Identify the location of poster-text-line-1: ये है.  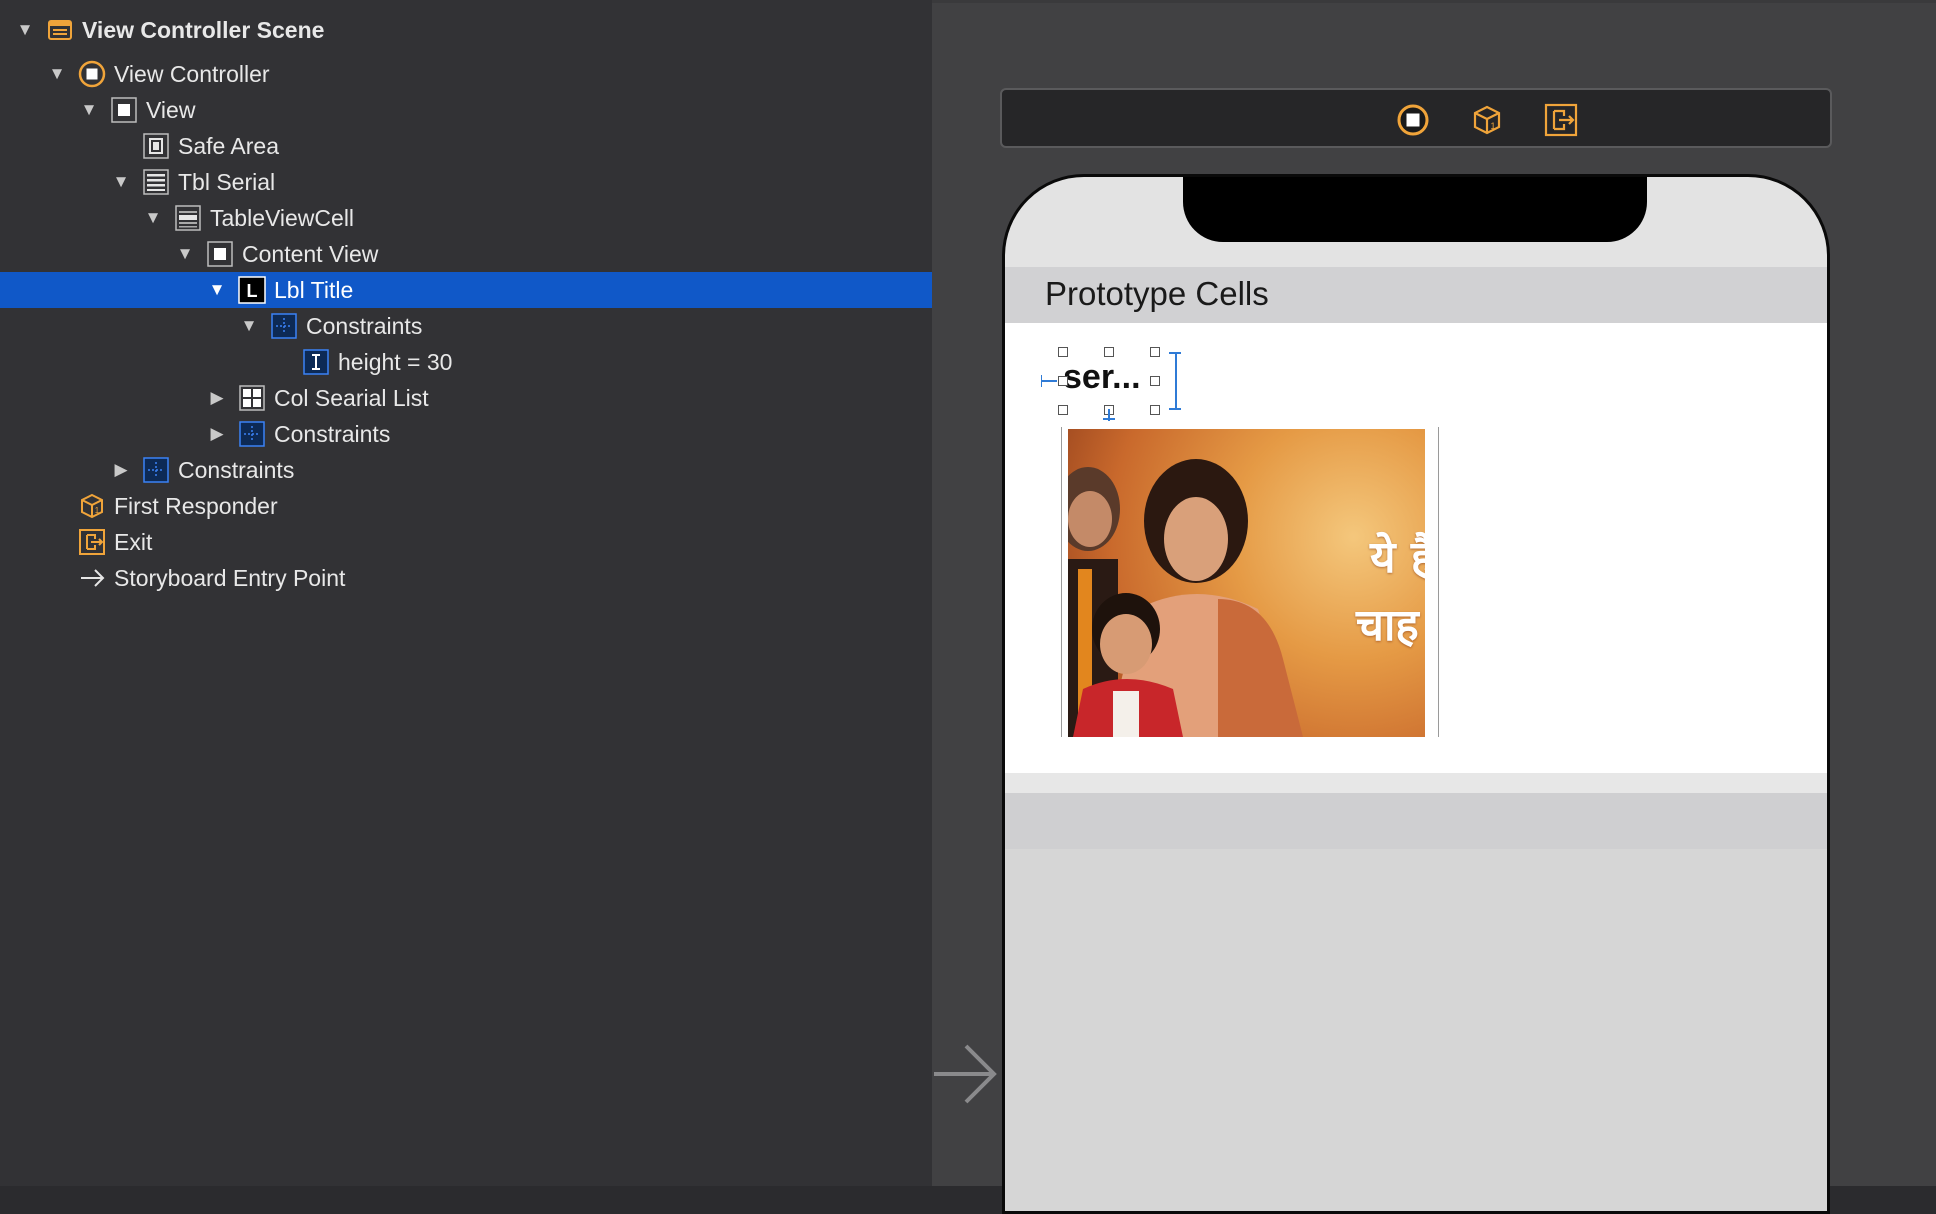
(1397, 557).